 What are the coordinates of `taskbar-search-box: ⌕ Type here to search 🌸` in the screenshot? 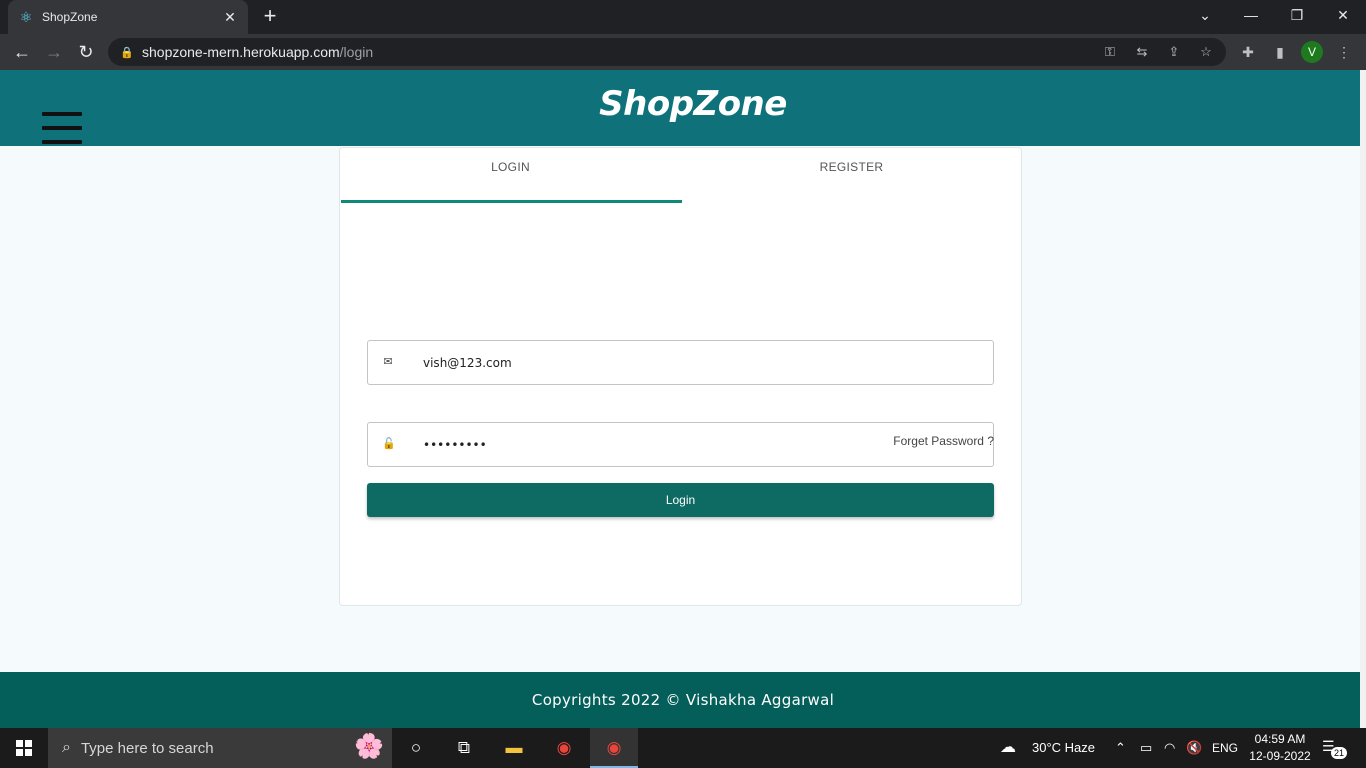 It's located at (220, 748).